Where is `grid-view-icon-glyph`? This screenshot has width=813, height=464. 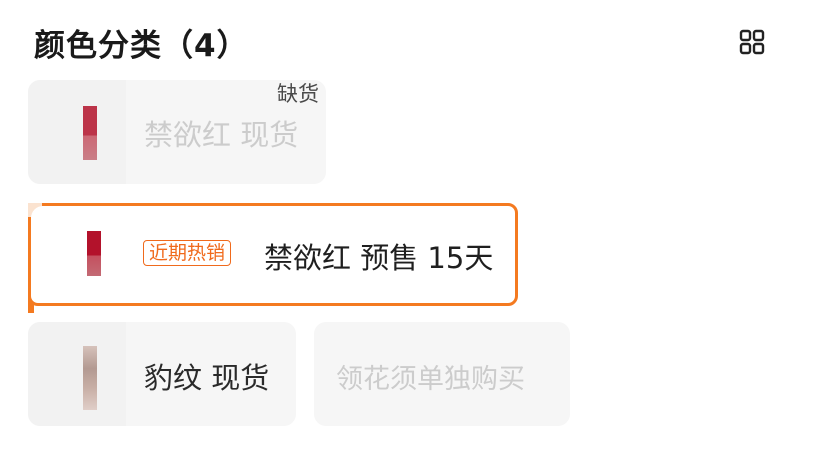 grid-view-icon-glyph is located at coordinates (752, 42).